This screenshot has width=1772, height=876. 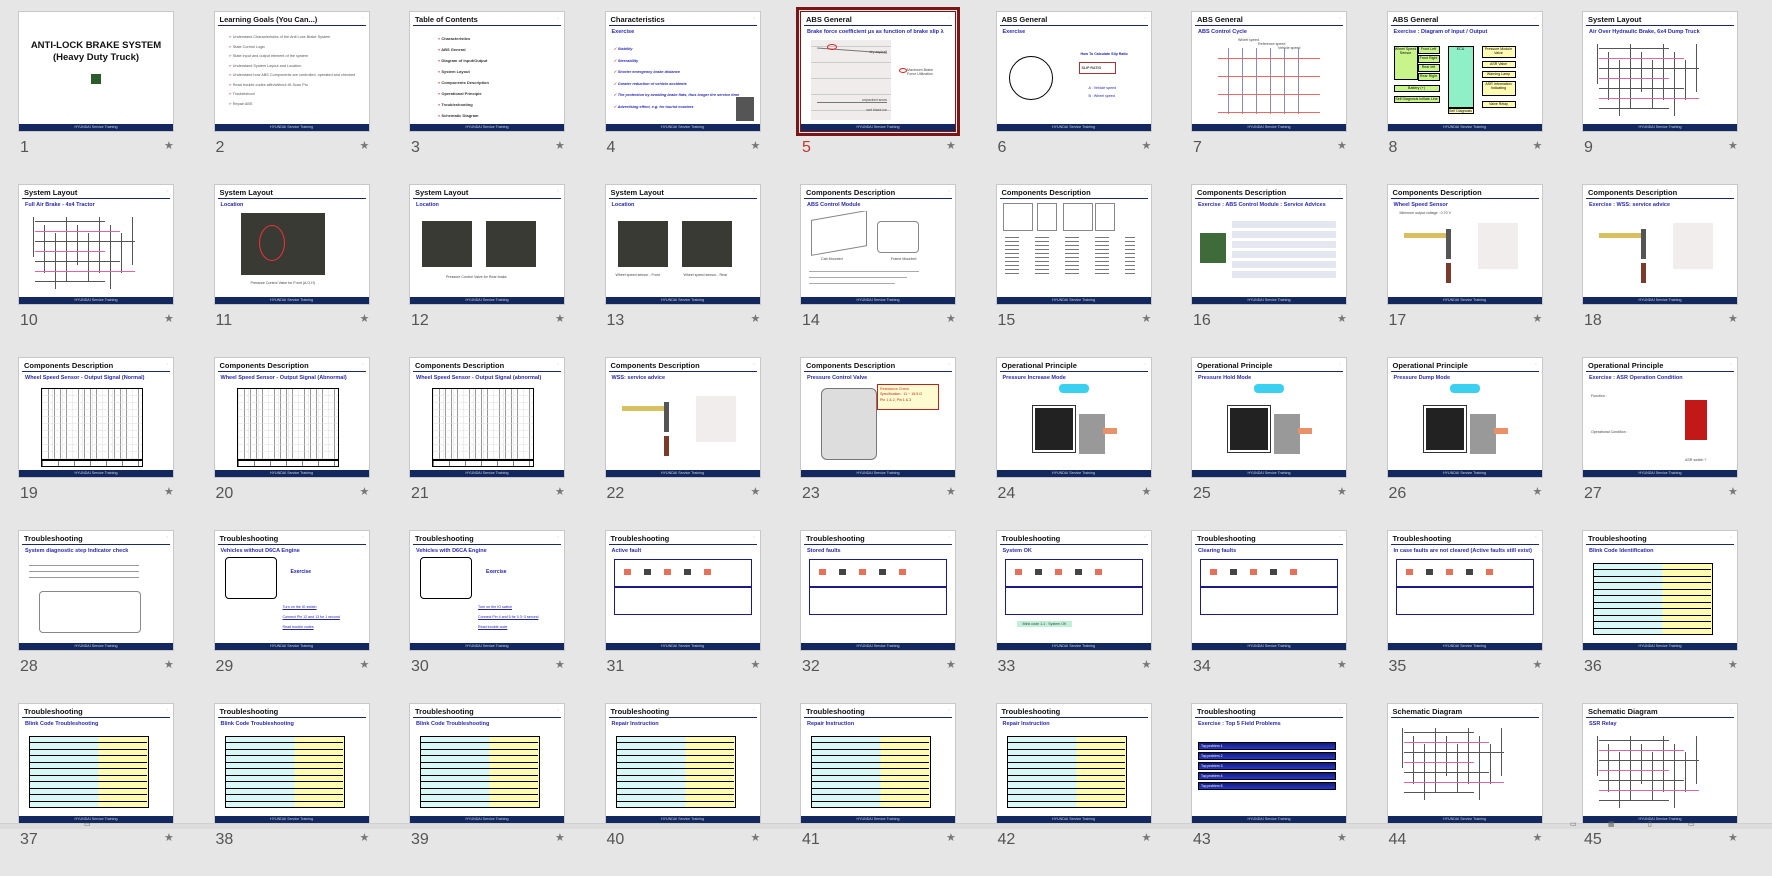 I want to click on slide-title: Table of Contents, so click(x=446, y=19).